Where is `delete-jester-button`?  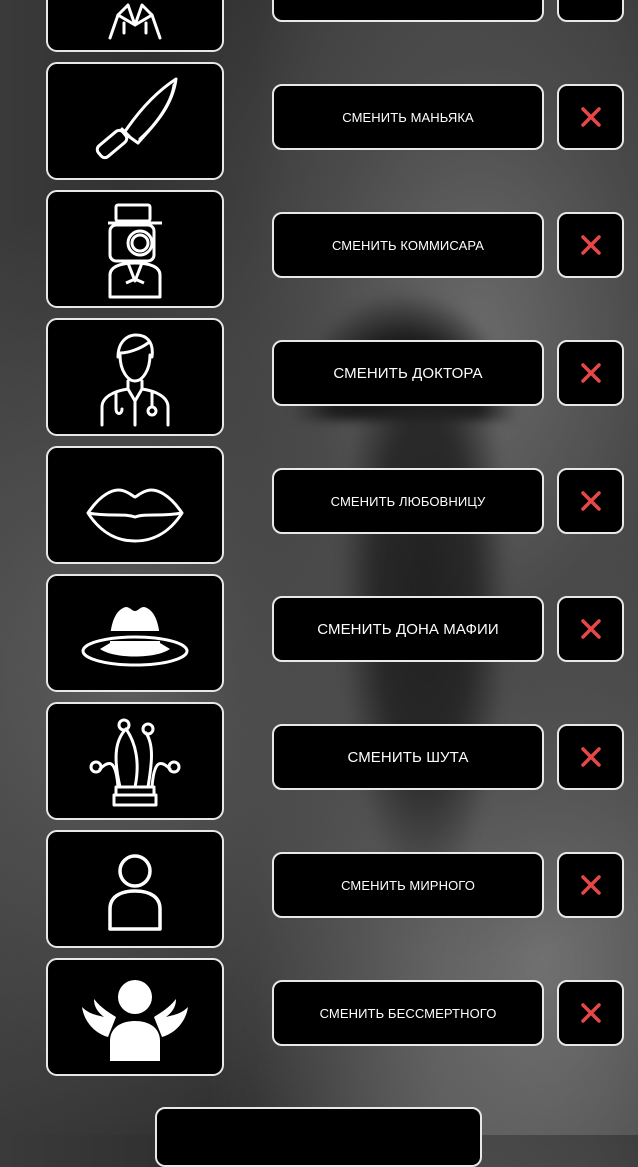 delete-jester-button is located at coordinates (590, 757).